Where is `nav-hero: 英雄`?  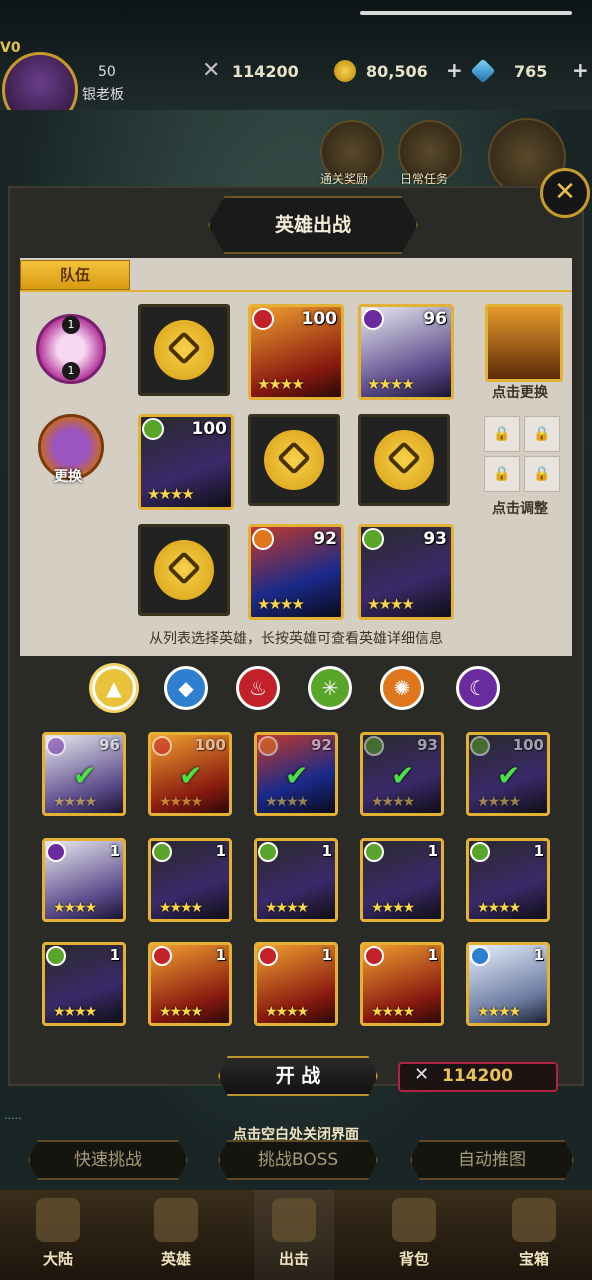
nav-hero: 英雄 is located at coordinates (176, 1235).